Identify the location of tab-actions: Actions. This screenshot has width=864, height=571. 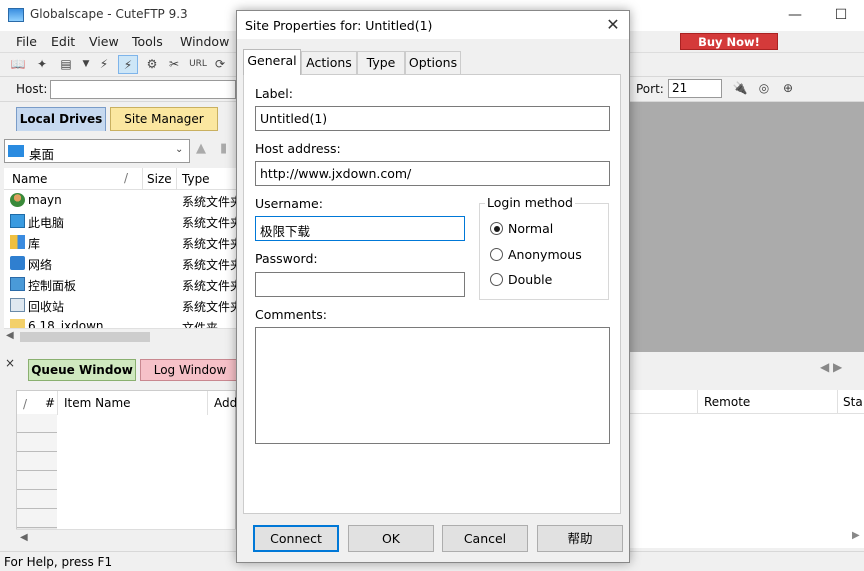
(329, 62).